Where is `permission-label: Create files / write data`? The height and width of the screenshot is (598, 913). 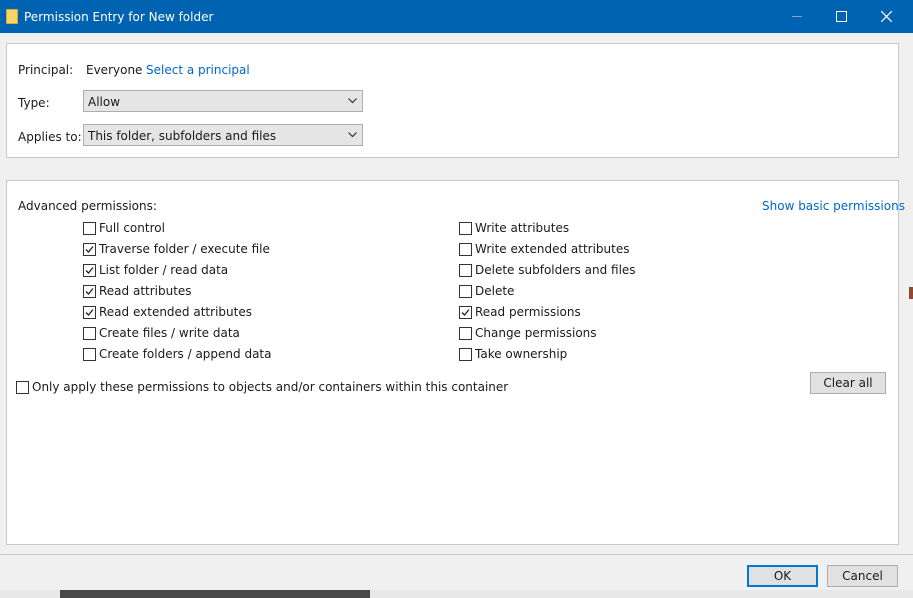
permission-label: Create files / write data is located at coordinates (169, 333).